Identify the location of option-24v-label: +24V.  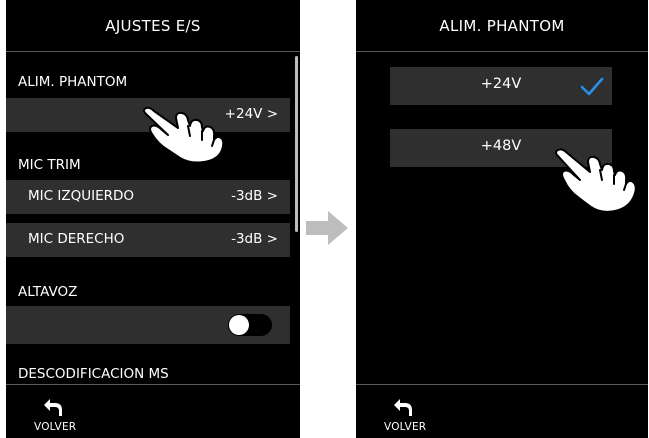
(501, 84).